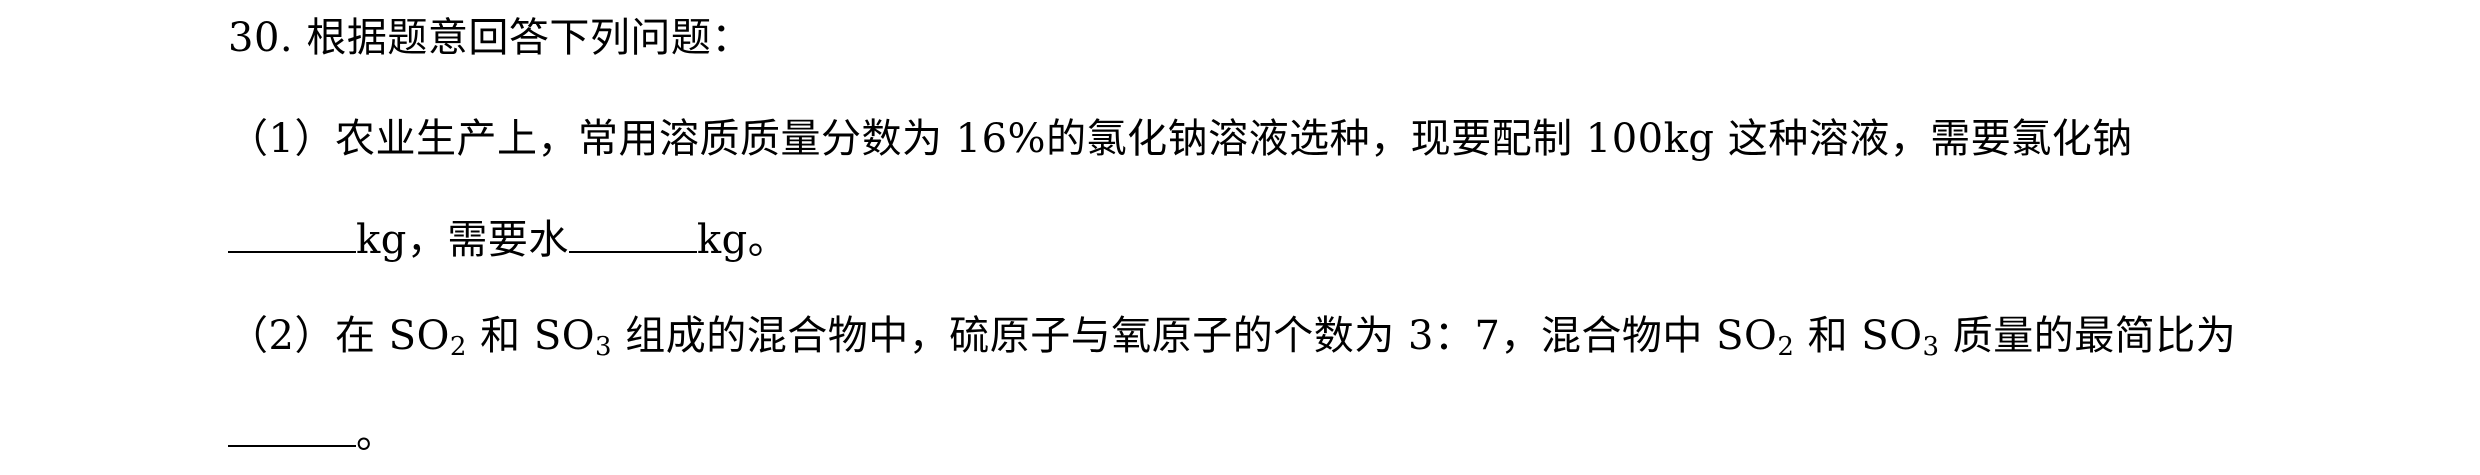 This screenshot has width=2480, height=475. What do you see at coordinates (292, 235) in the screenshot?
I see `answer-blank-sodium-chloride` at bounding box center [292, 235].